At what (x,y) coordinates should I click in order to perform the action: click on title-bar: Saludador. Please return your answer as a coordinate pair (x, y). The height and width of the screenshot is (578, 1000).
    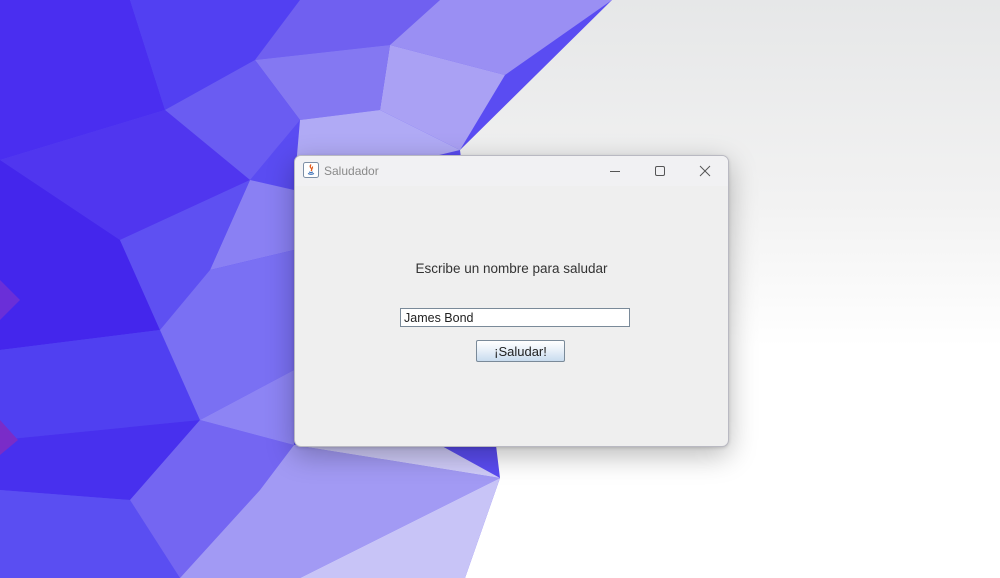
    Looking at the image, I should click on (511, 171).